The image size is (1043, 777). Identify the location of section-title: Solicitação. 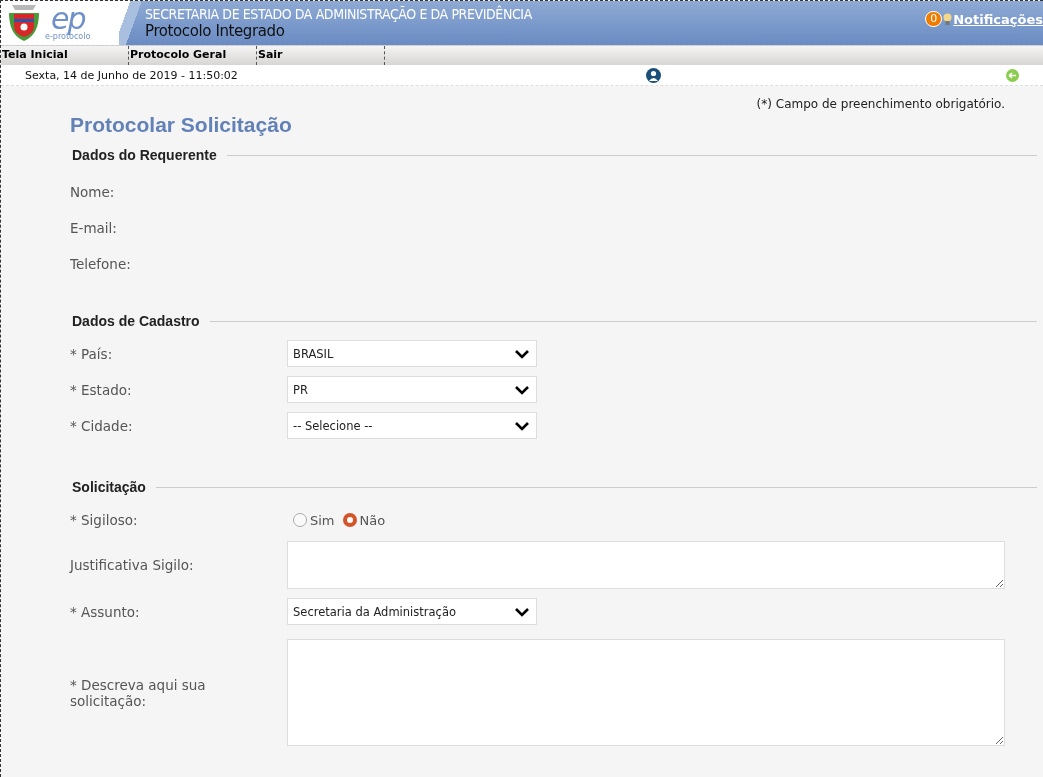
(108, 487).